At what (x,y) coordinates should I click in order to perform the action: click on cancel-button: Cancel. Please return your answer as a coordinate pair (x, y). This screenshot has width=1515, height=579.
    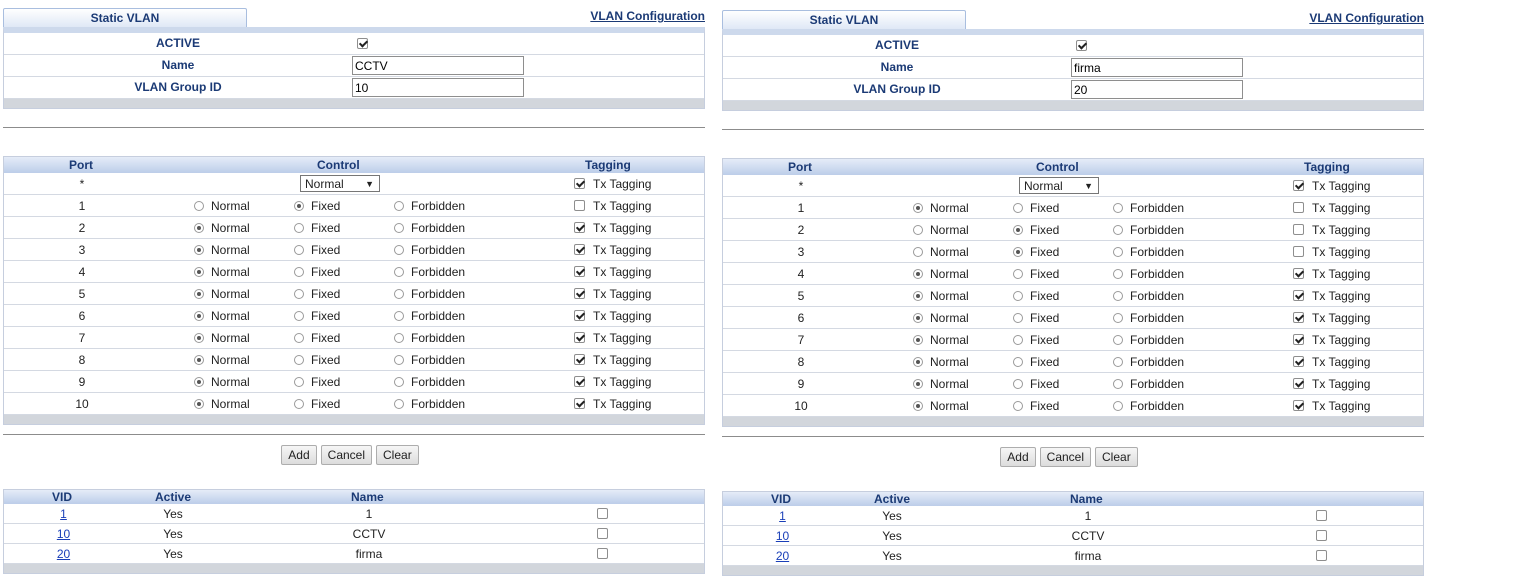
    Looking at the image, I should click on (1065, 457).